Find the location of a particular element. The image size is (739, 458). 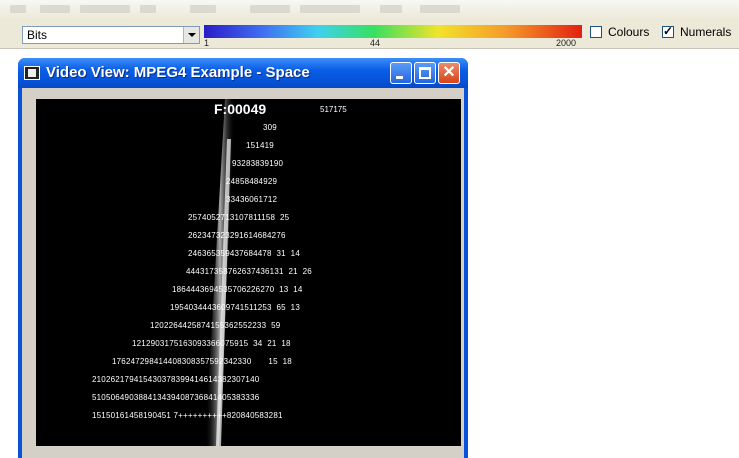

frame-bits-value: 517175 is located at coordinates (333, 109).